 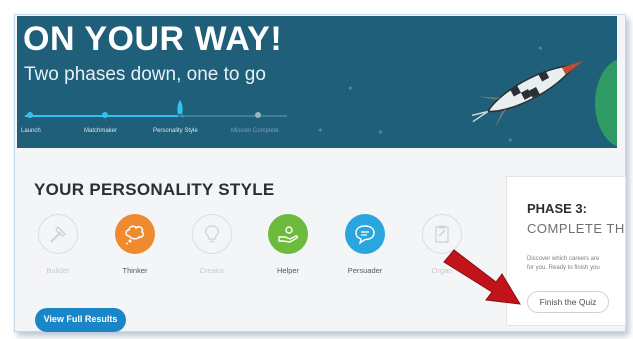 I want to click on trait-builder: Builder, so click(x=58, y=244).